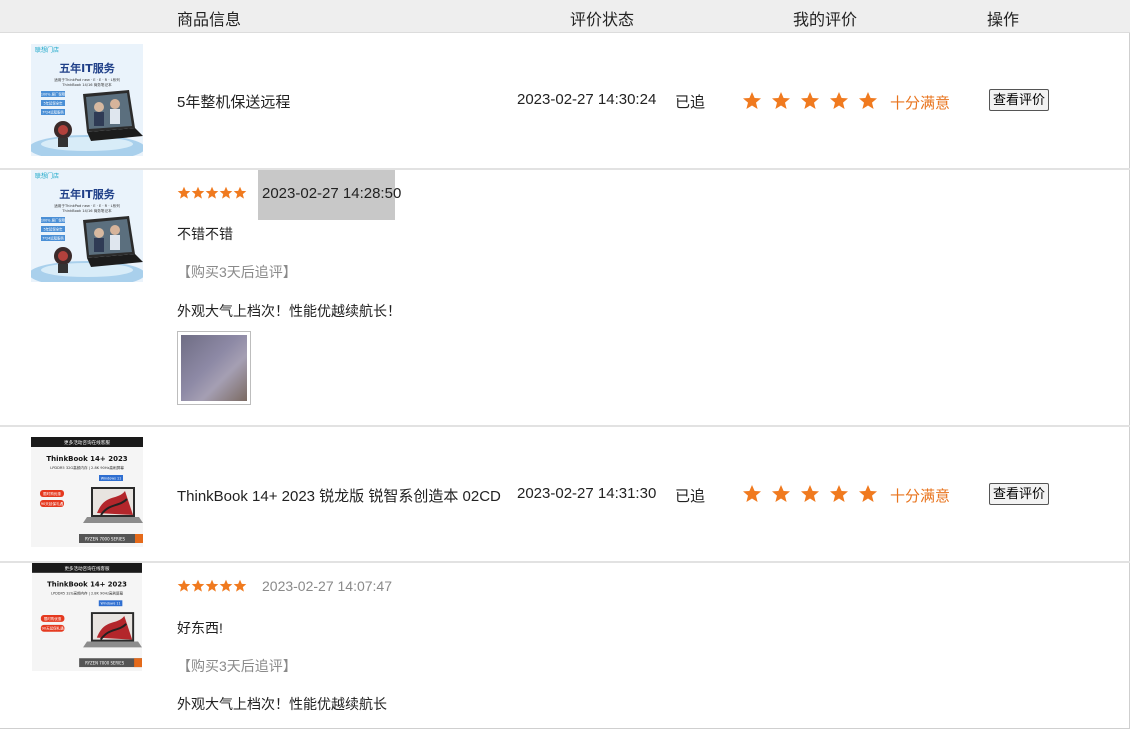 This screenshot has height=733, width=1148. I want to click on followup-comment: 外观大气上档次！性能优越续航长！, so click(289, 311).